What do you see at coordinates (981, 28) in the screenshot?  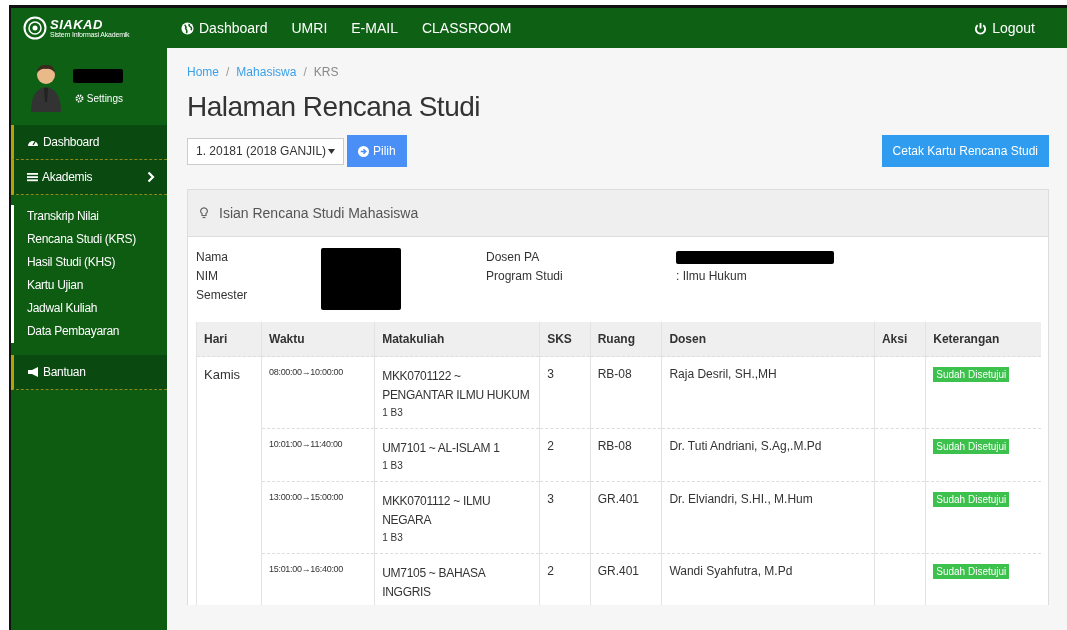 I see `power-icon` at bounding box center [981, 28].